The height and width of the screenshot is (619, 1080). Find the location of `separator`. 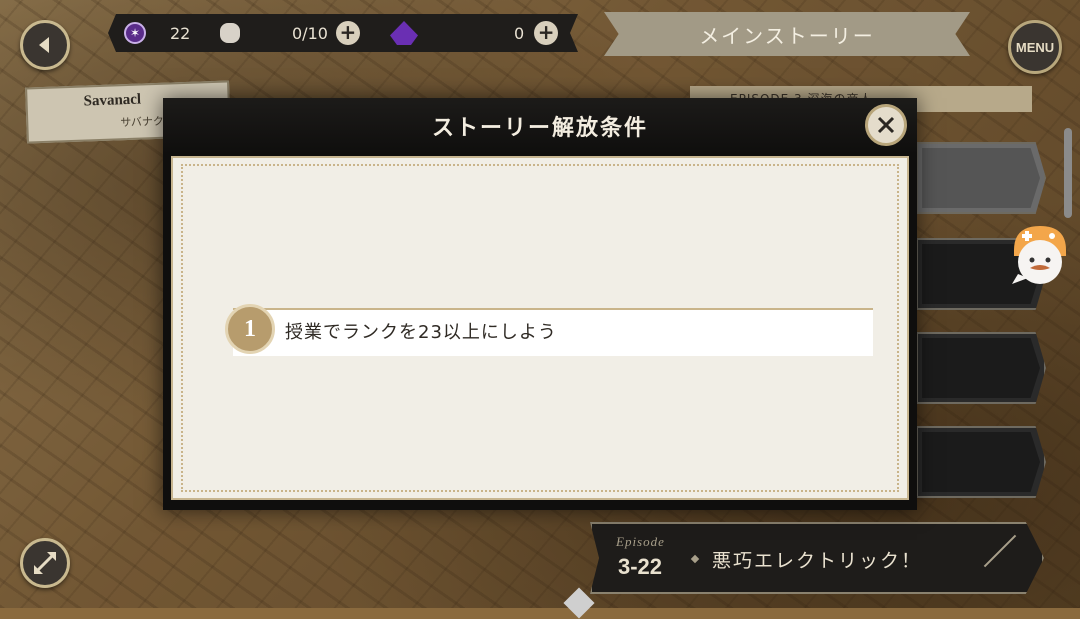

separator is located at coordinates (695, 559).